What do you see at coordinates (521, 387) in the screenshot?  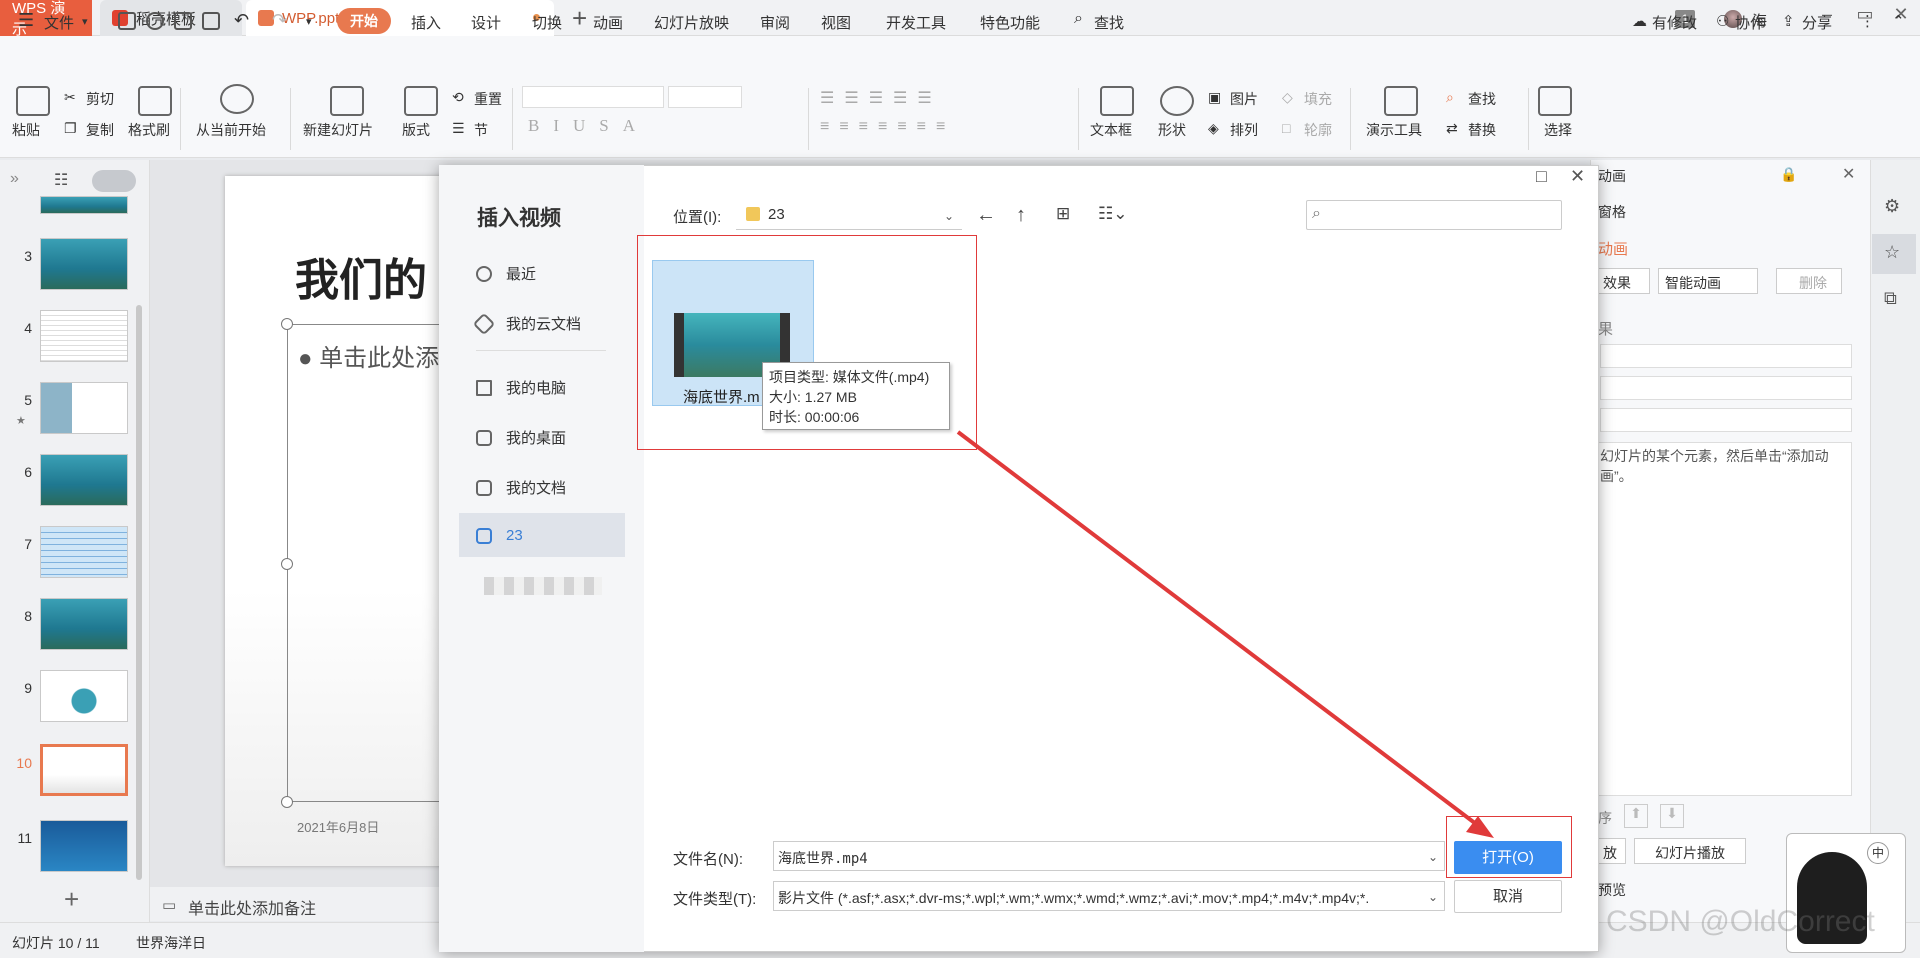 I see `nav-my-computer: 我的电脑` at bounding box center [521, 387].